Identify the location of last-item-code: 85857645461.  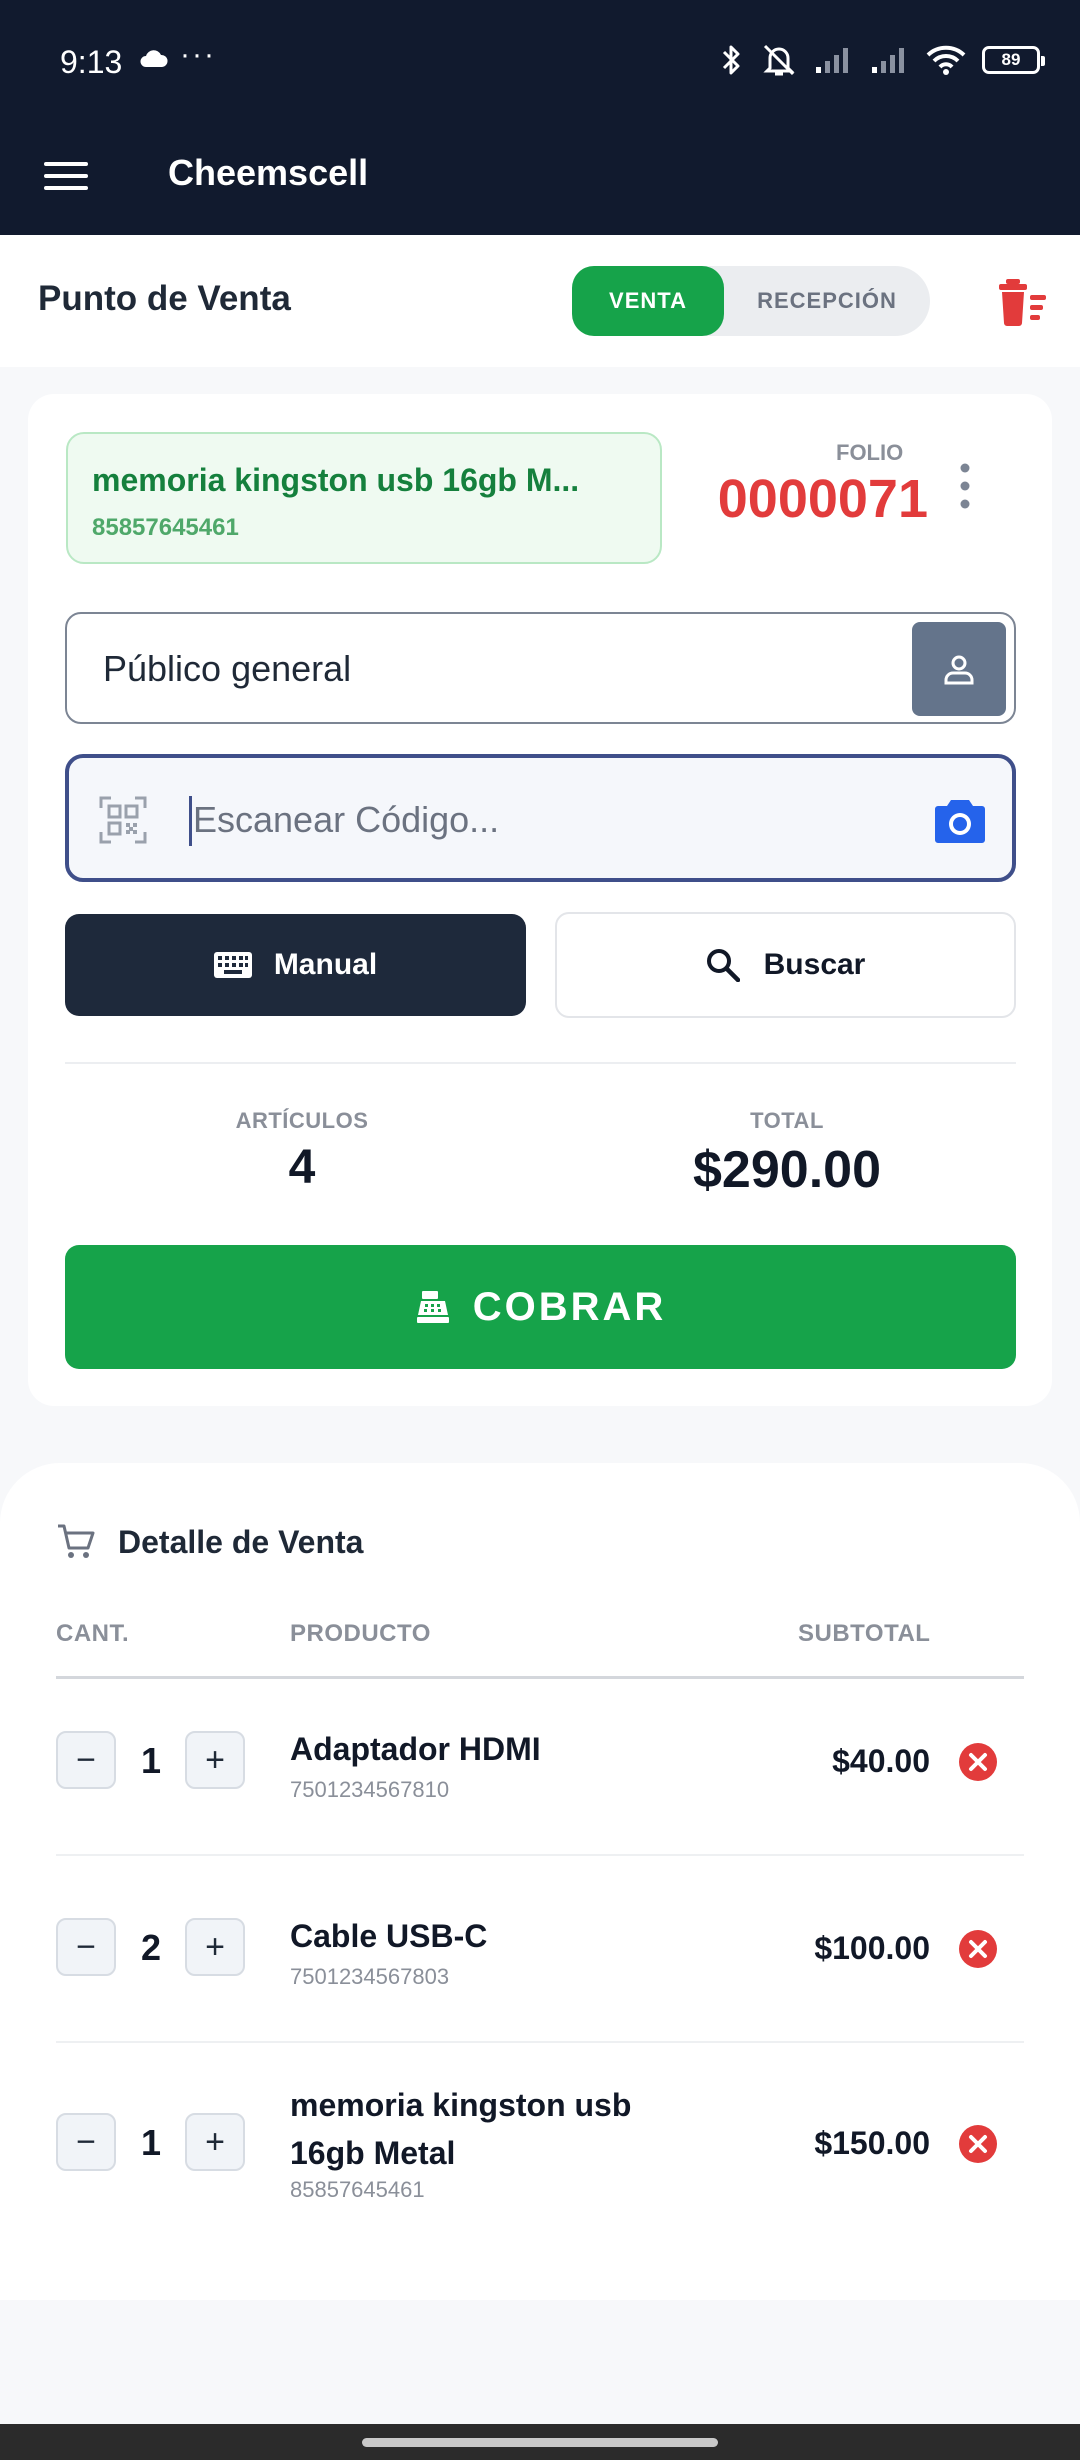
(165, 527).